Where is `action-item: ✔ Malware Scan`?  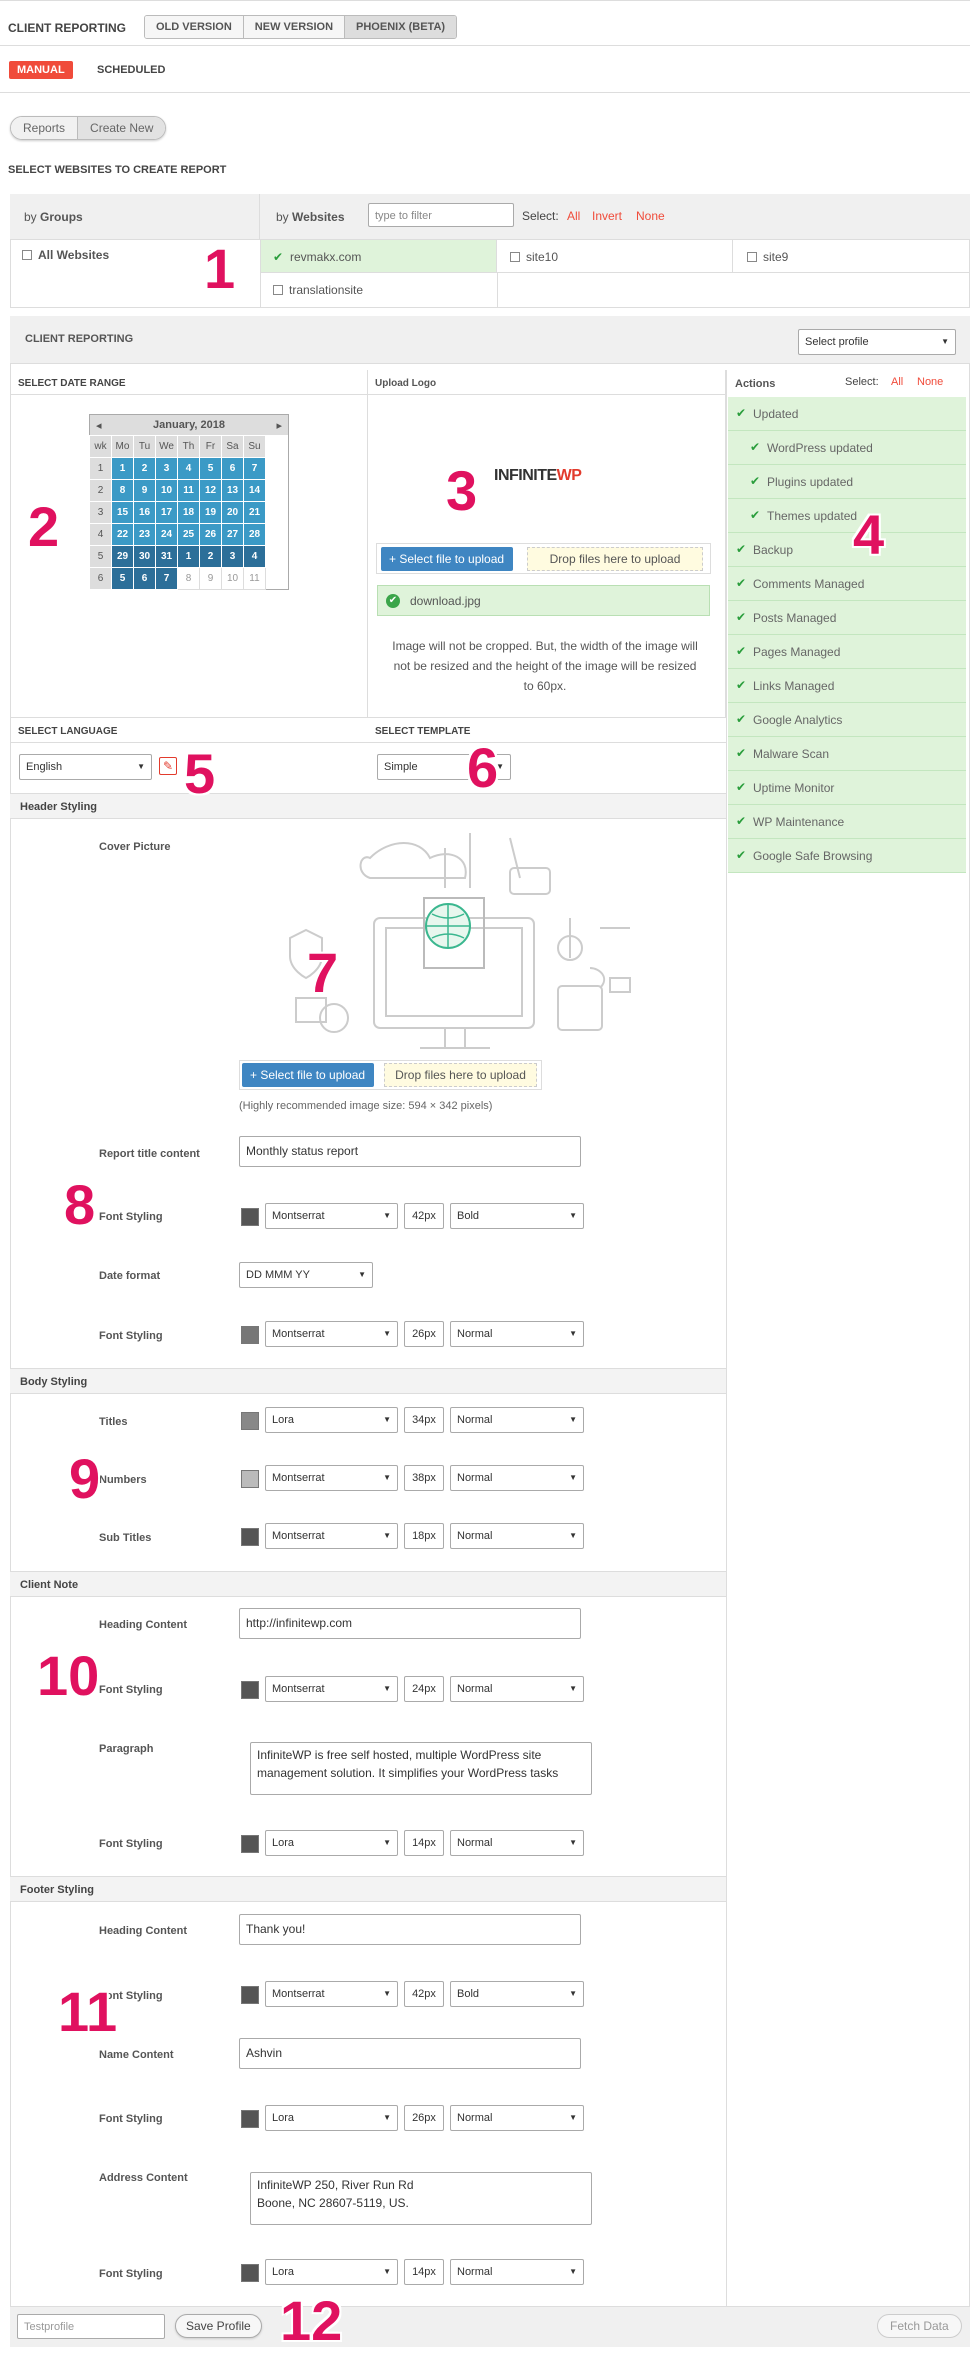
action-item: ✔ Malware Scan is located at coordinates (847, 754).